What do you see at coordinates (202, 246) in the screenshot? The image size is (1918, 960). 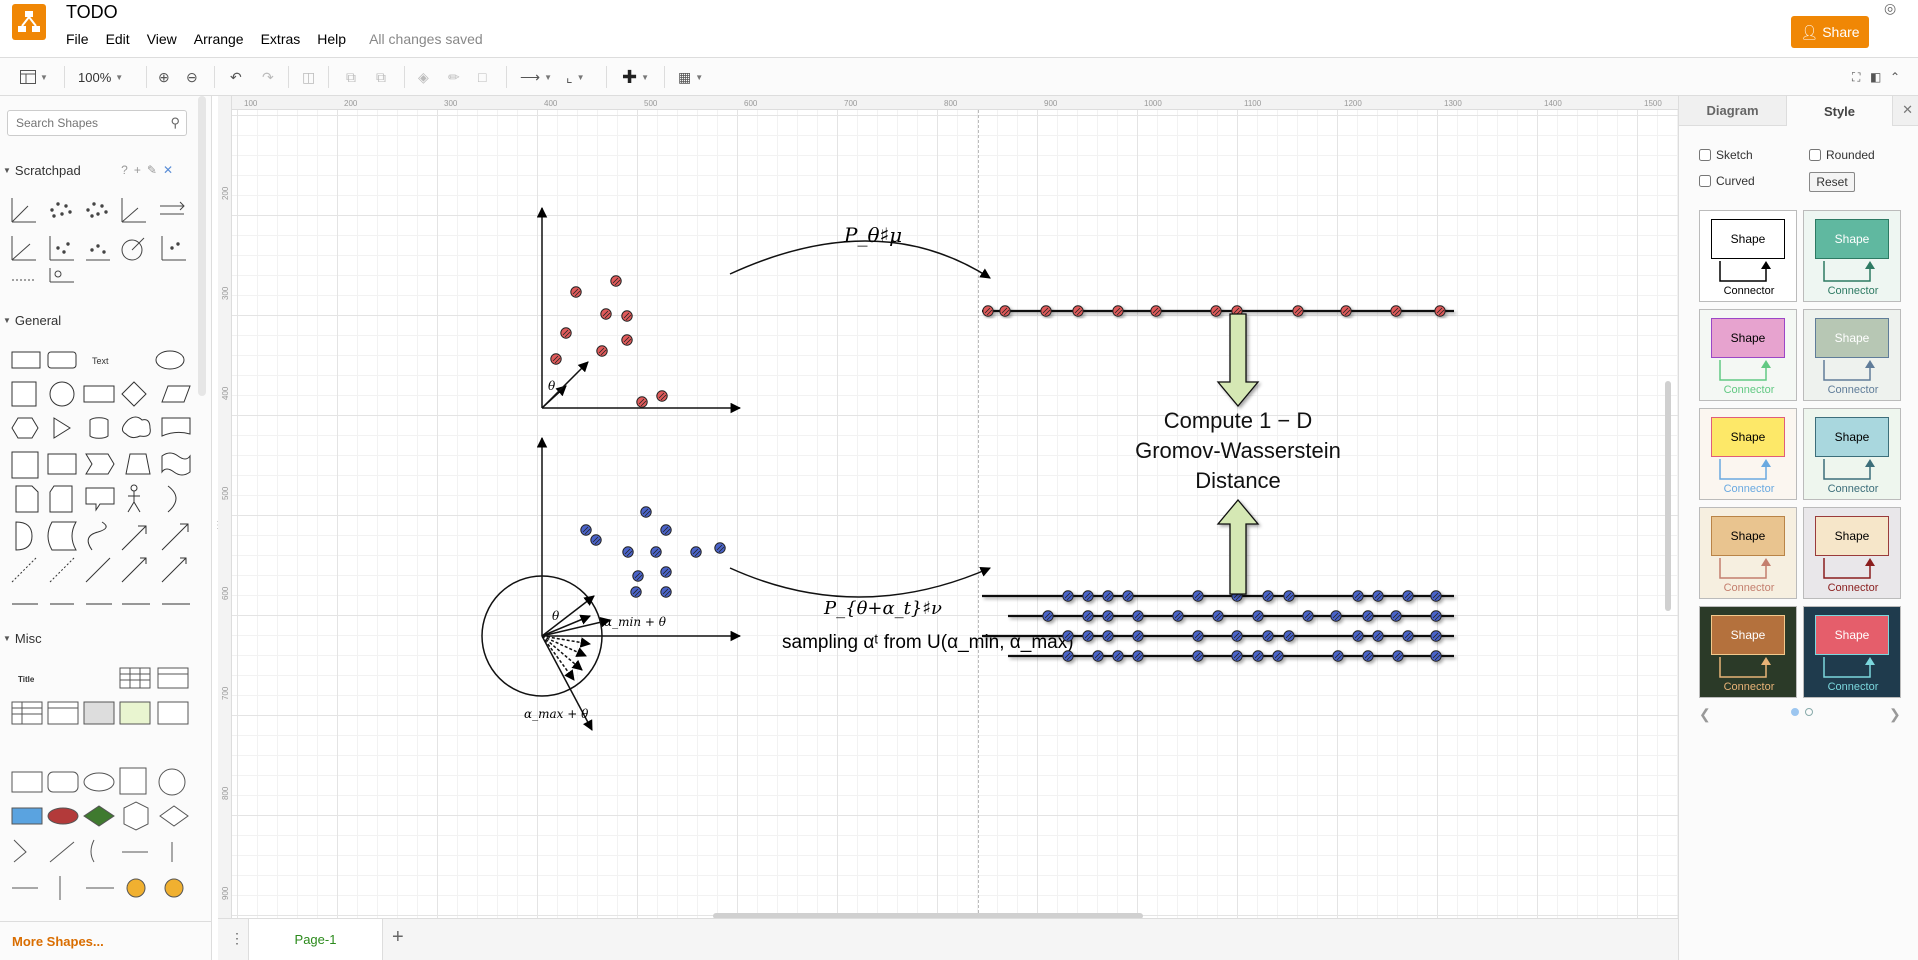 I see `sidebar-scrollbar` at bounding box center [202, 246].